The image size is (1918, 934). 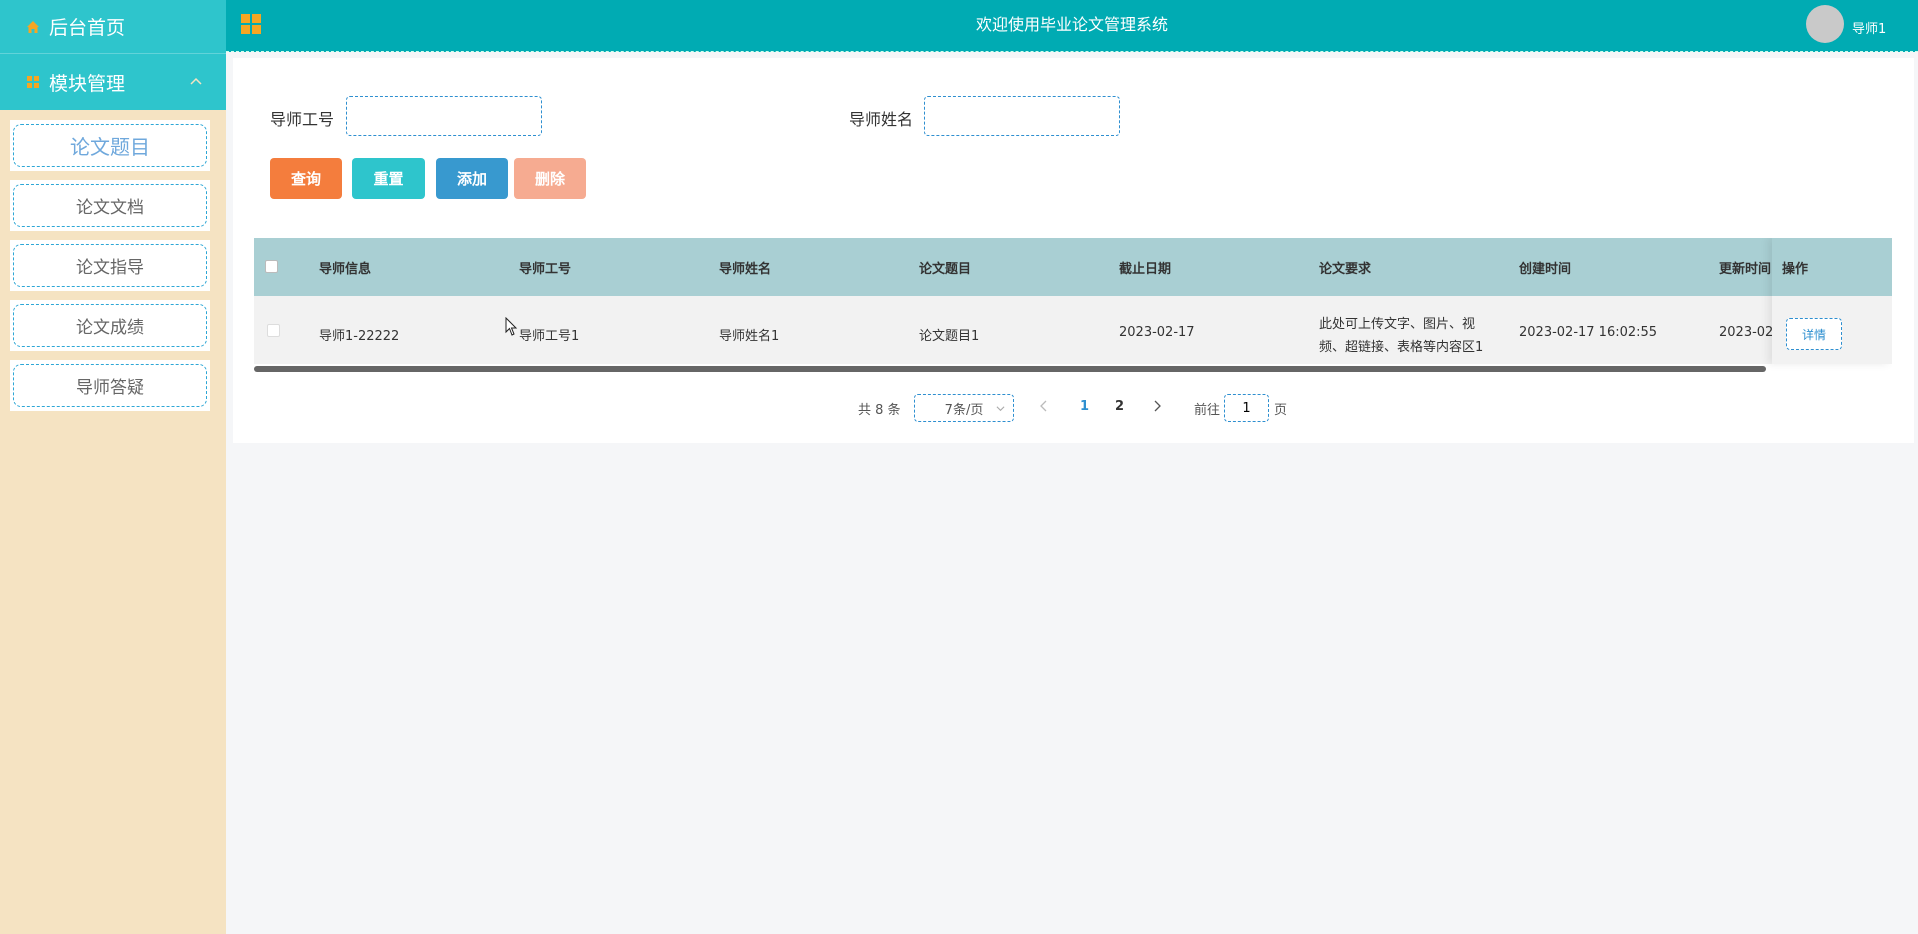 What do you see at coordinates (550, 178) in the screenshot?
I see `delete-button: 删除` at bounding box center [550, 178].